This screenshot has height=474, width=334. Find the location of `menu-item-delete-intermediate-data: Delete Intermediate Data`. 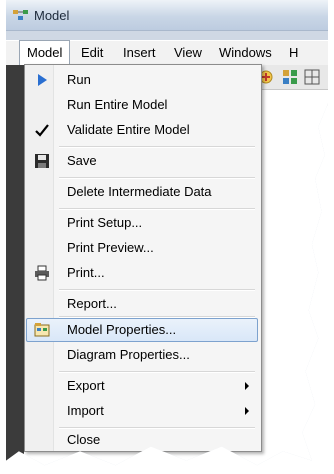

menu-item-delete-intermediate-data: Delete Intermediate Data is located at coordinates (142, 192).